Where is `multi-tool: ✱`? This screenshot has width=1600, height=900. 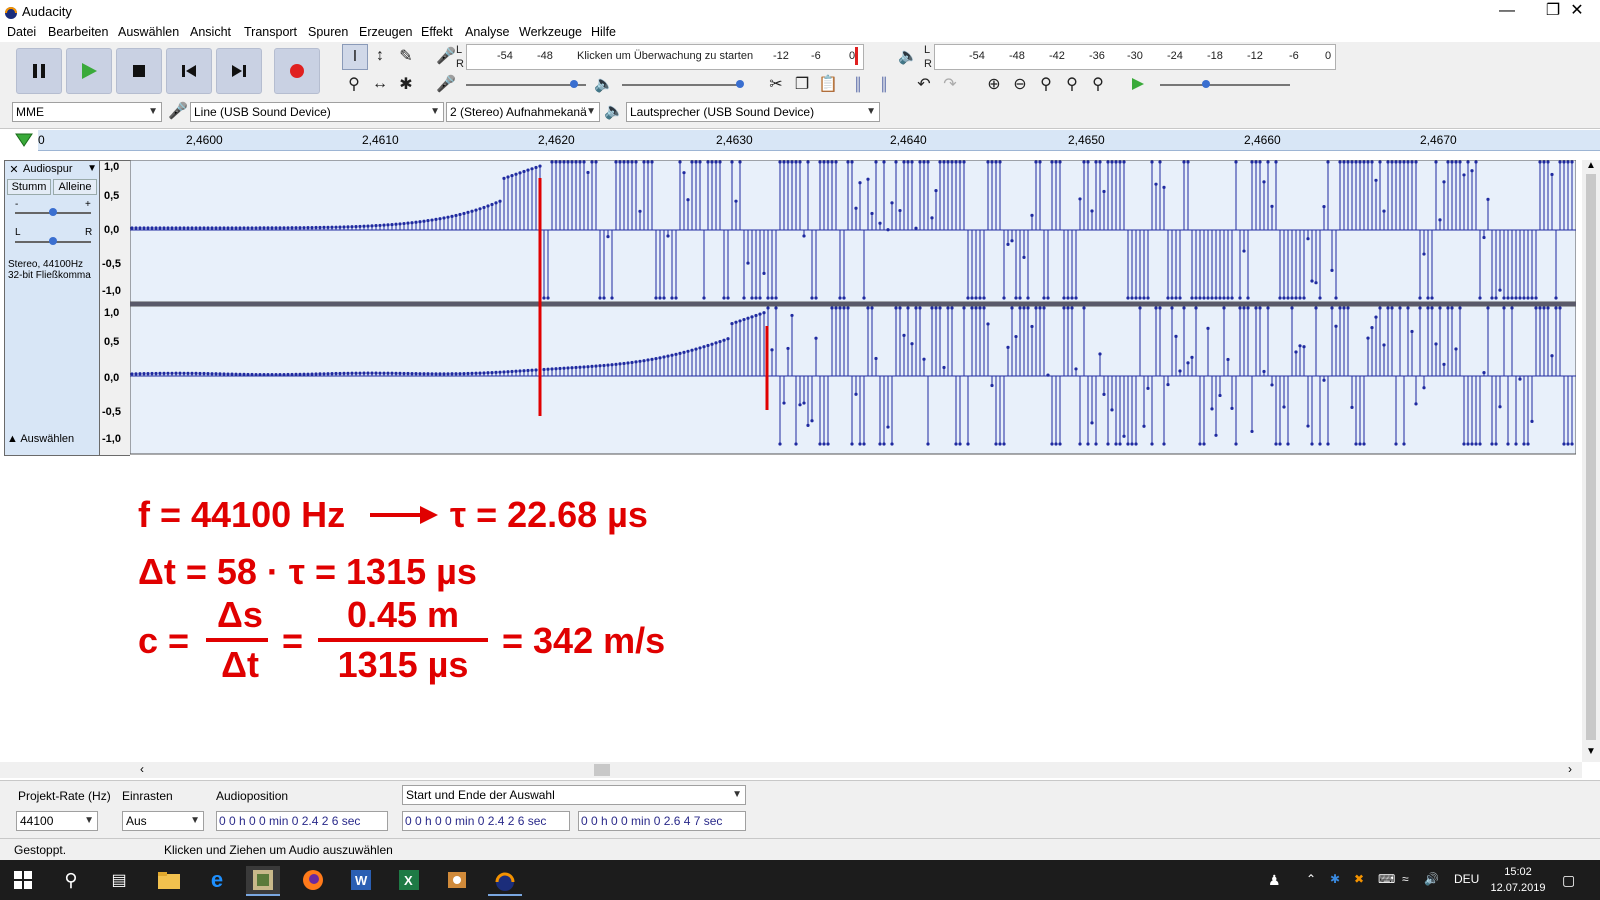
multi-tool: ✱ is located at coordinates (406, 84).